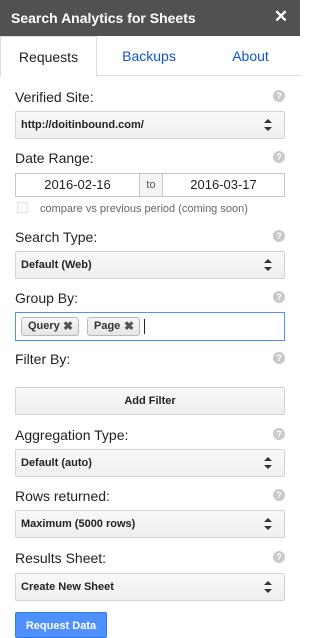 This screenshot has height=638, width=320. Describe the element at coordinates (67, 587) in the screenshot. I see `results-sheet-value: Create New Sheet` at that location.